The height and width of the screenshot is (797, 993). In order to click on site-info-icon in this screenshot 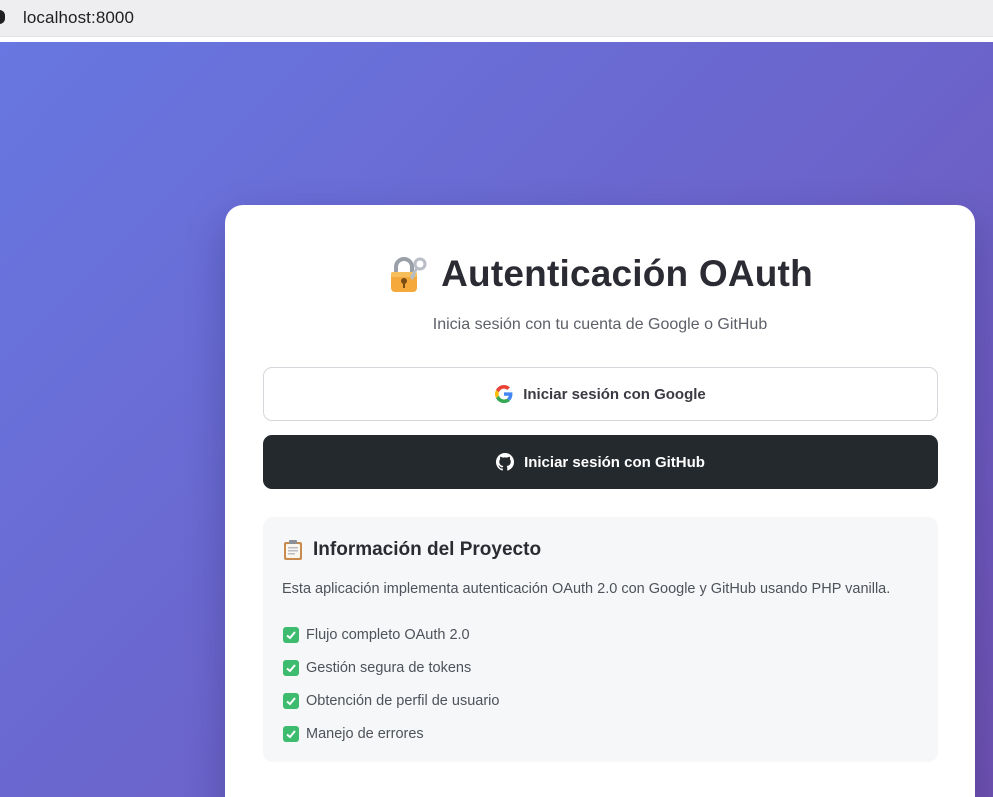, I will do `click(2, 17)`.